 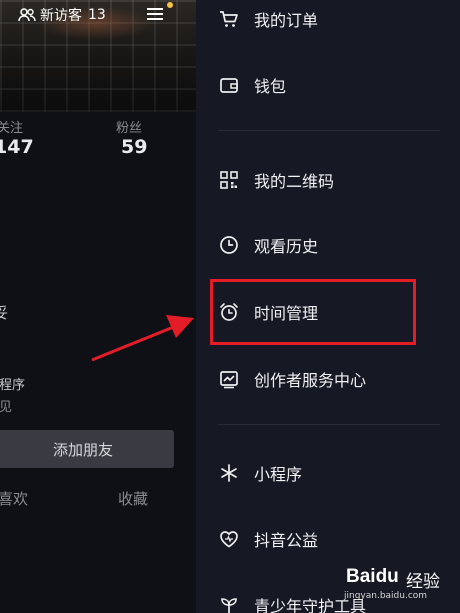 What do you see at coordinates (372, 576) in the screenshot?
I see `watermark-brand: Baidu` at bounding box center [372, 576].